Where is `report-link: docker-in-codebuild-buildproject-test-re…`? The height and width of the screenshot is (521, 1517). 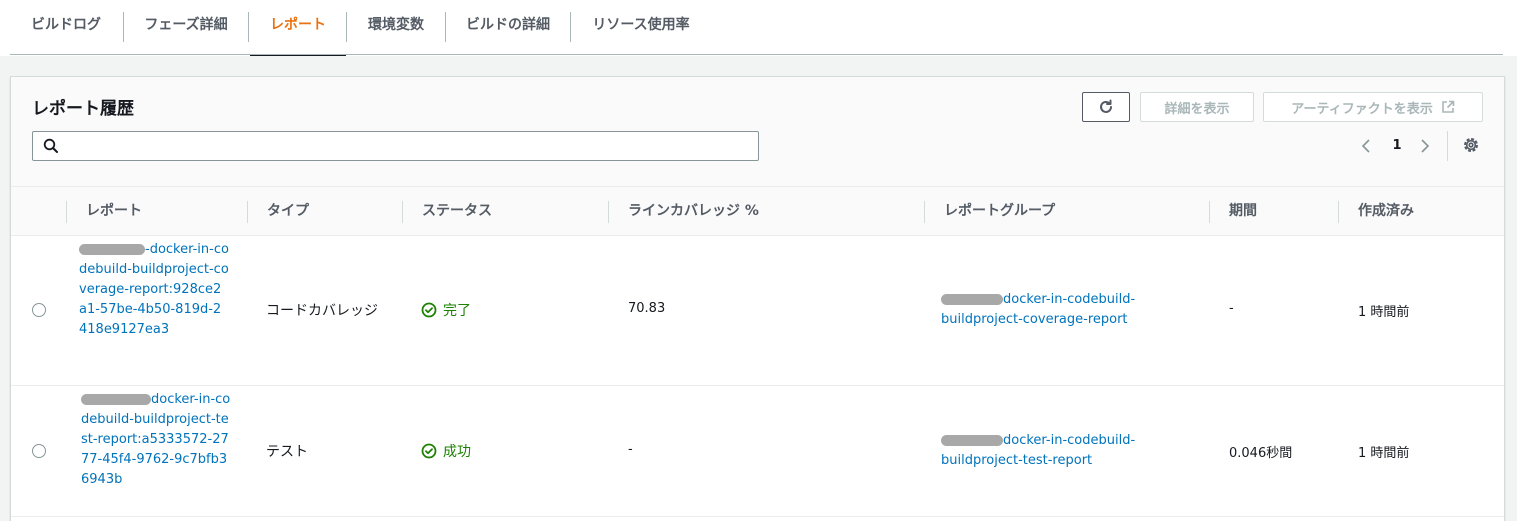 report-link: docker-in-codebuild-buildproject-test-re… is located at coordinates (156, 440).